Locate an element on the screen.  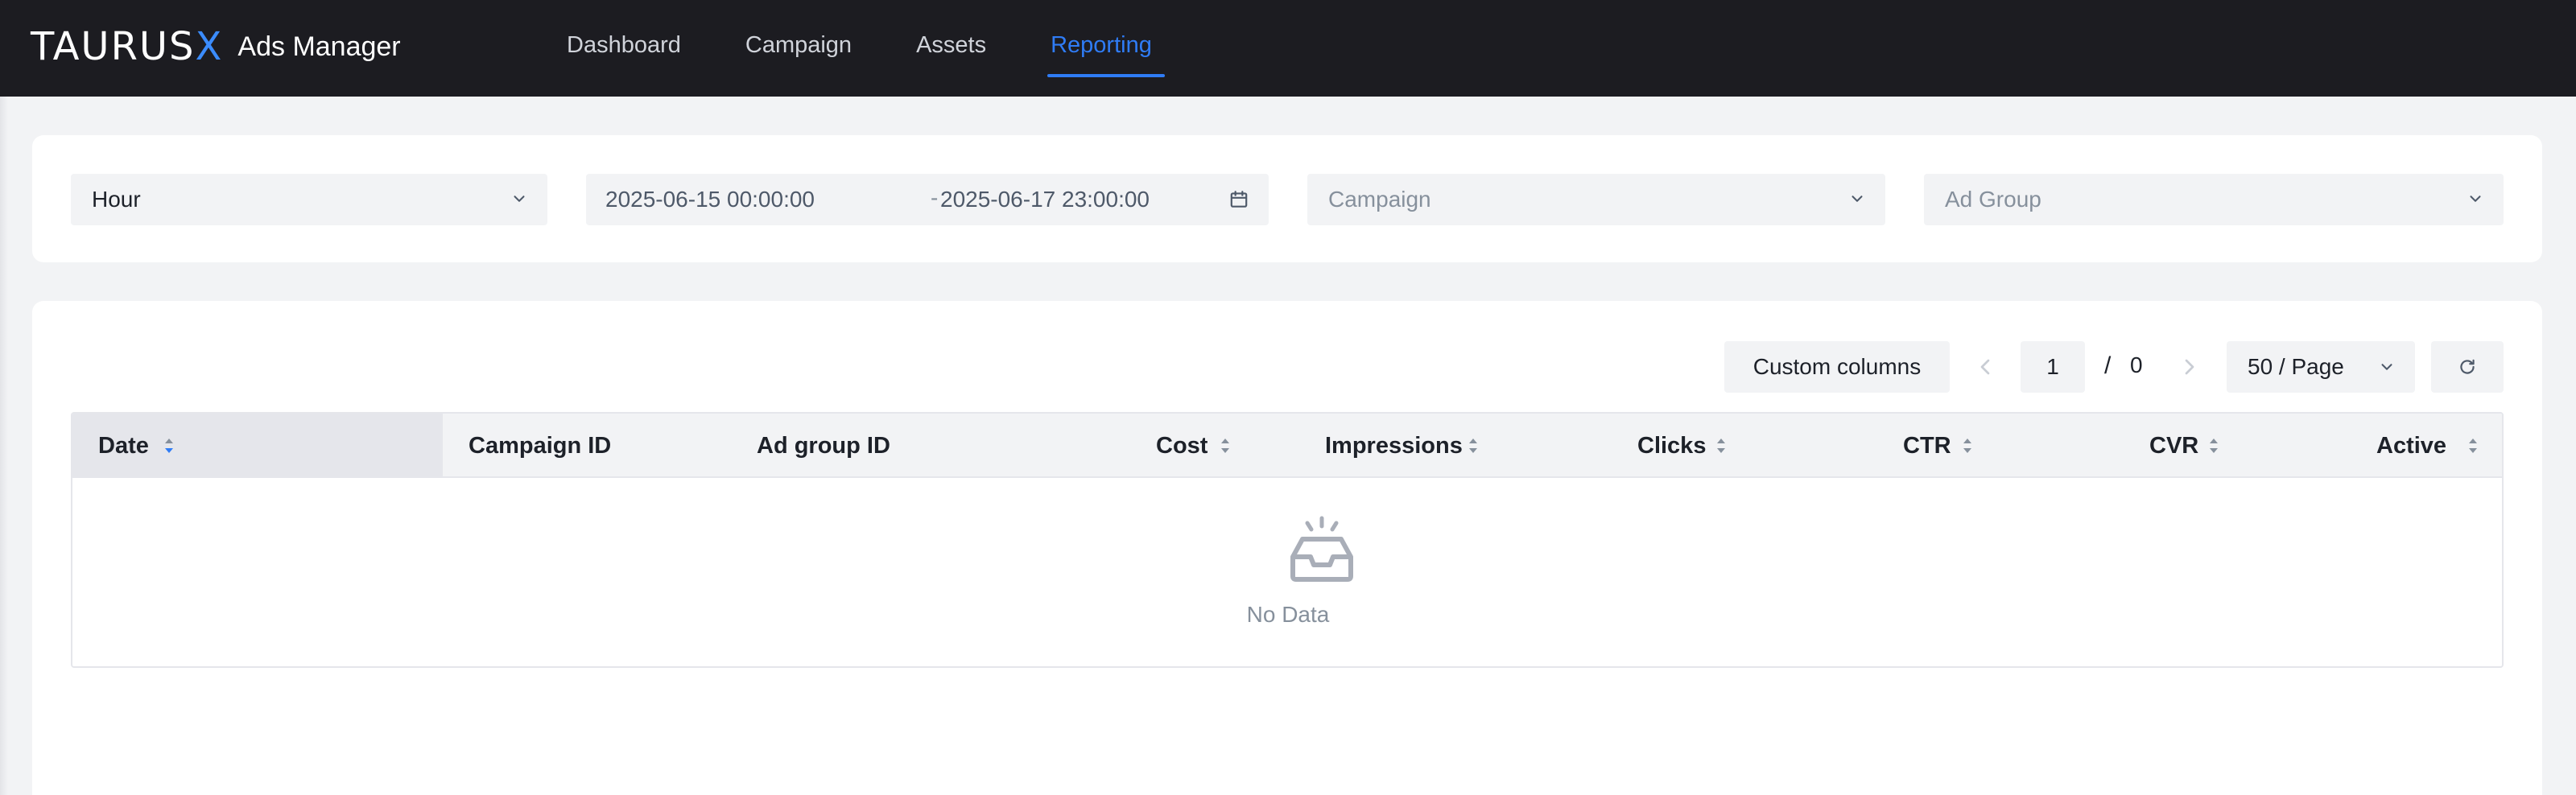
nav-item-dashboard: Dashboard is located at coordinates (624, 48).